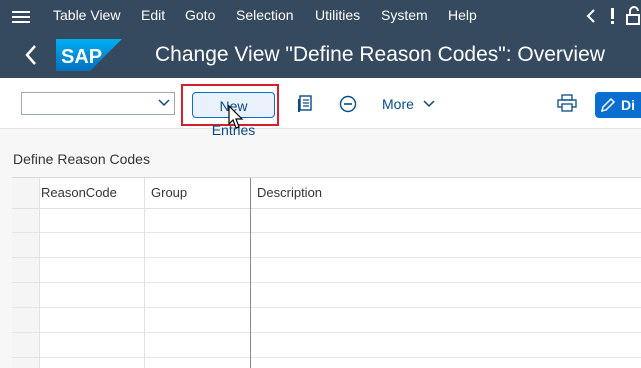 The image size is (641, 368). What do you see at coordinates (98, 103) in the screenshot?
I see `variant-select` at bounding box center [98, 103].